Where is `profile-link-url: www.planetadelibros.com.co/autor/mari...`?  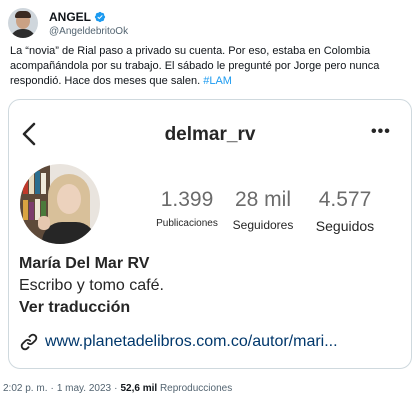 profile-link-url: www.planetadelibros.com.co/autor/mari... is located at coordinates (191, 342).